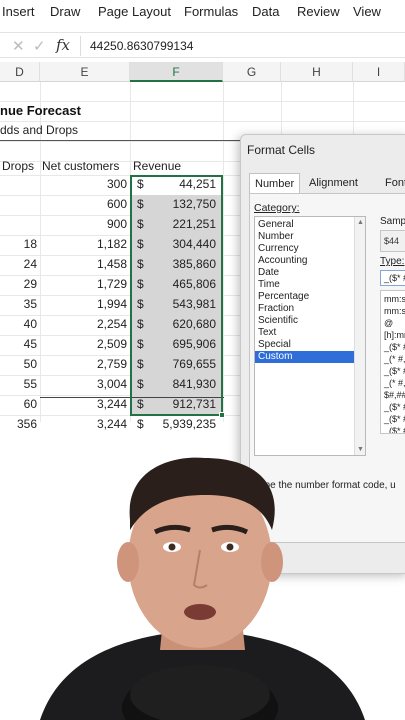 The width and height of the screenshot is (405, 720). Describe the element at coordinates (18, 46) in the screenshot. I see `close-icon: ✕` at that location.